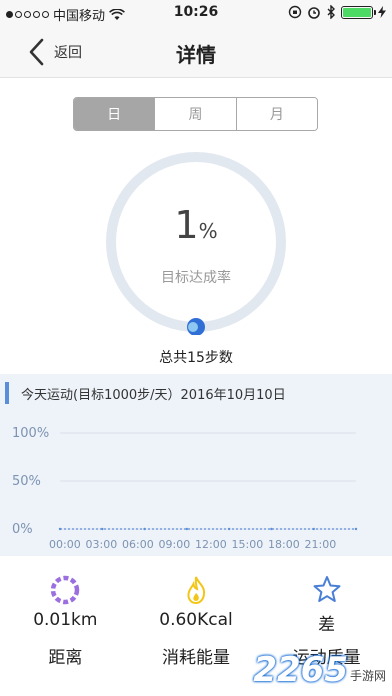 The width and height of the screenshot is (392, 696). Describe the element at coordinates (295, 12) in the screenshot. I see `orientation-lock-icon` at that location.